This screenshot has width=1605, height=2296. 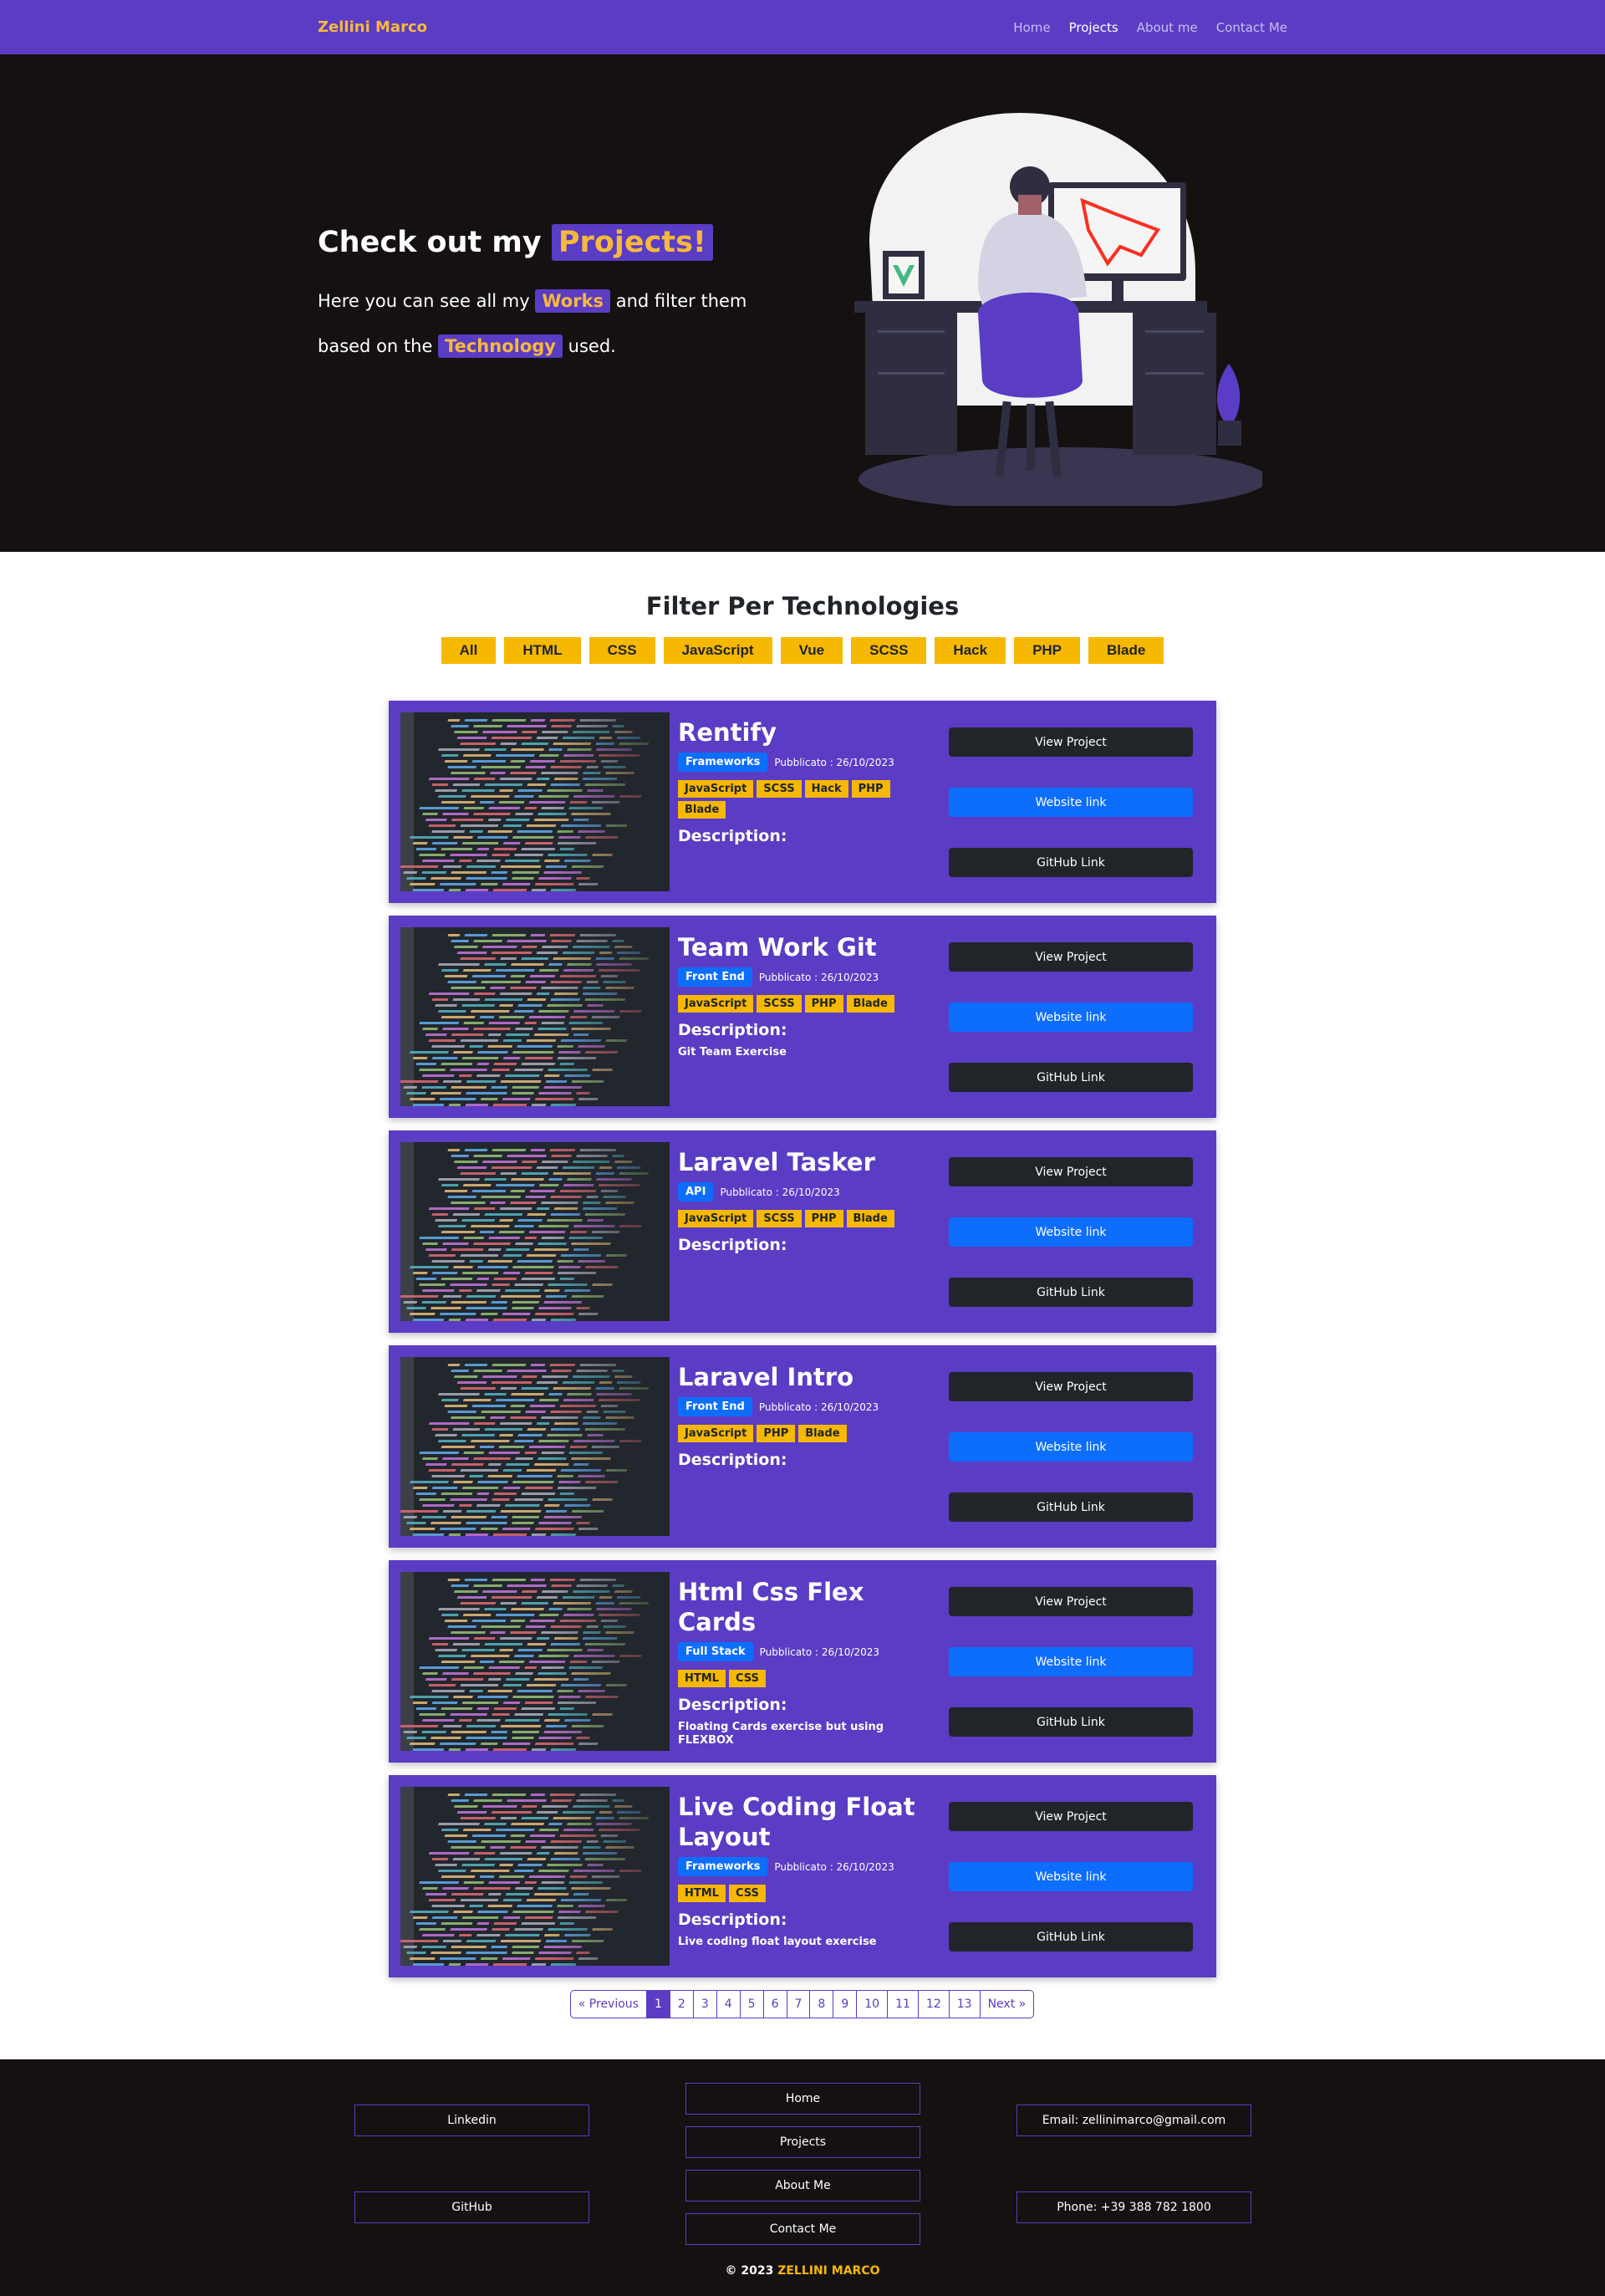 I want to click on brand-logo: Zellini Marco, so click(x=372, y=27).